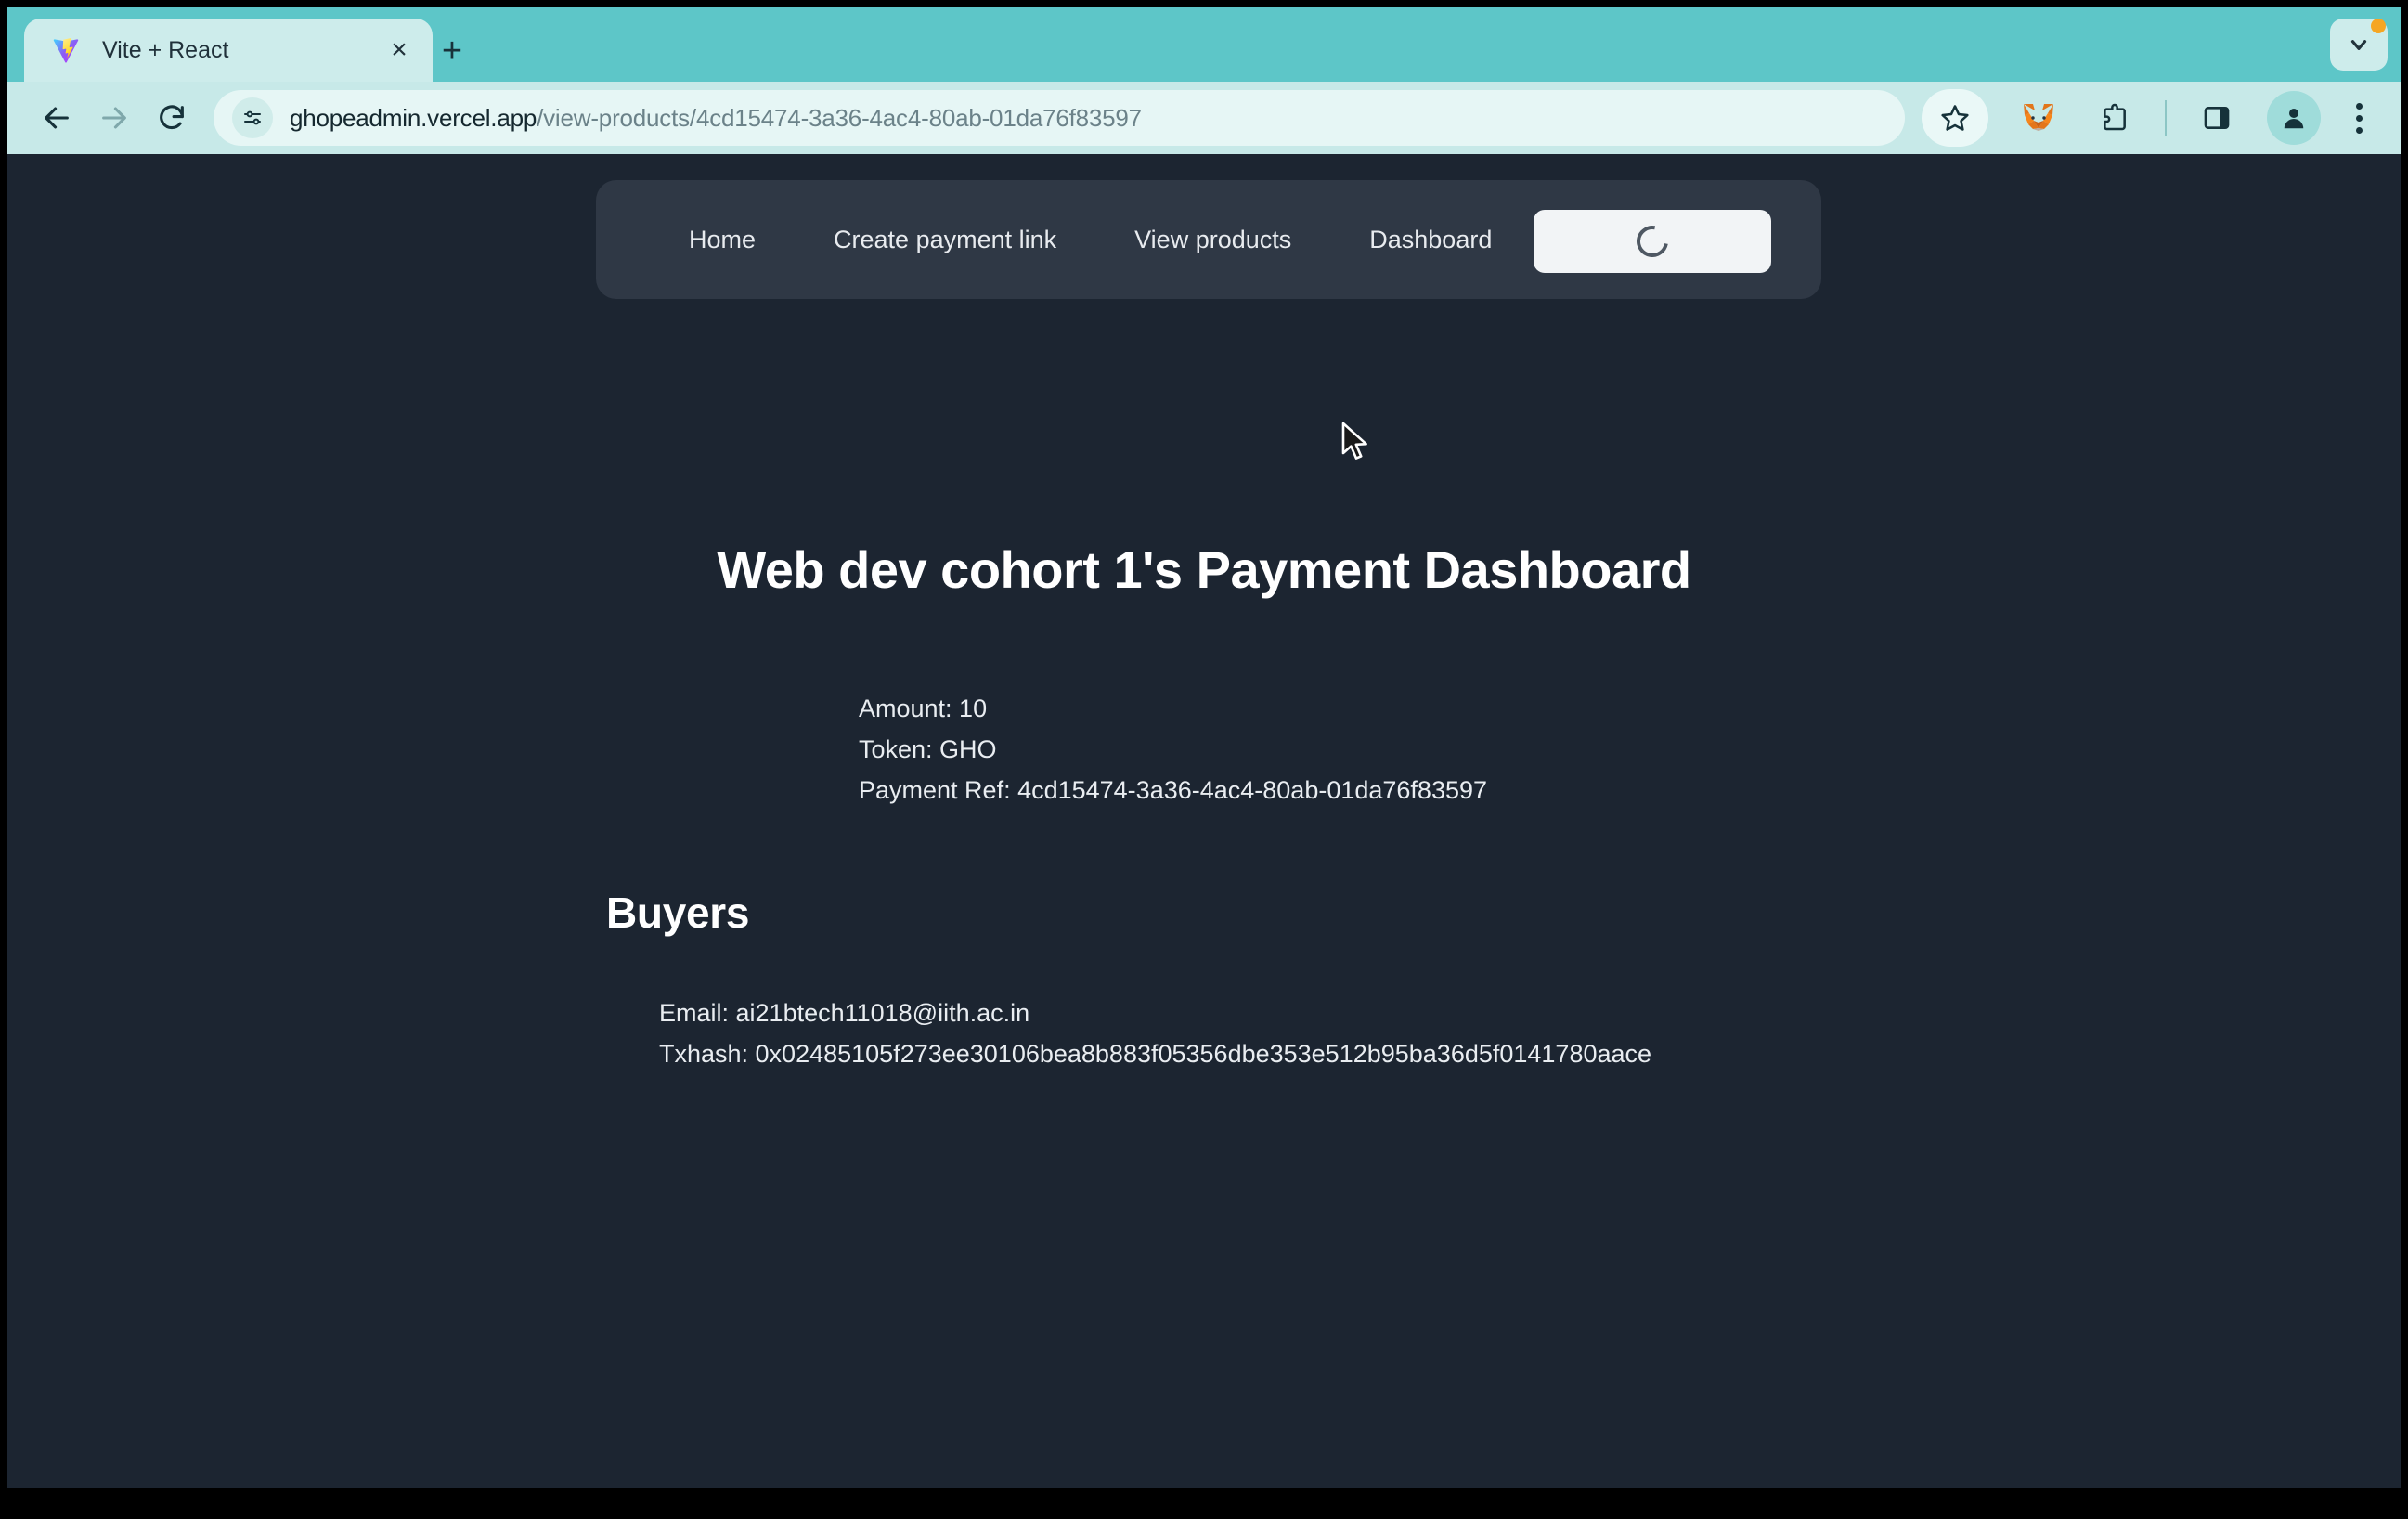 The width and height of the screenshot is (2408, 1519). I want to click on reload-icon, so click(172, 118).